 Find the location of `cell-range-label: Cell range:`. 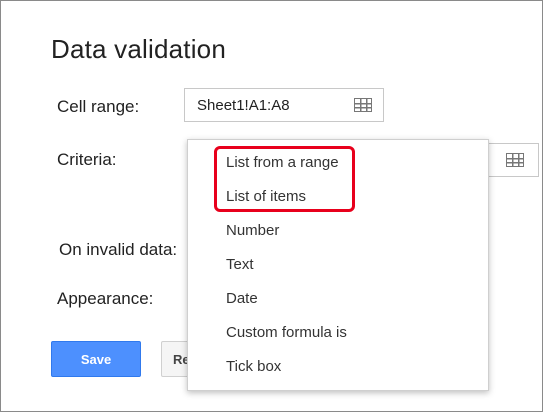

cell-range-label: Cell range: is located at coordinates (98, 106).